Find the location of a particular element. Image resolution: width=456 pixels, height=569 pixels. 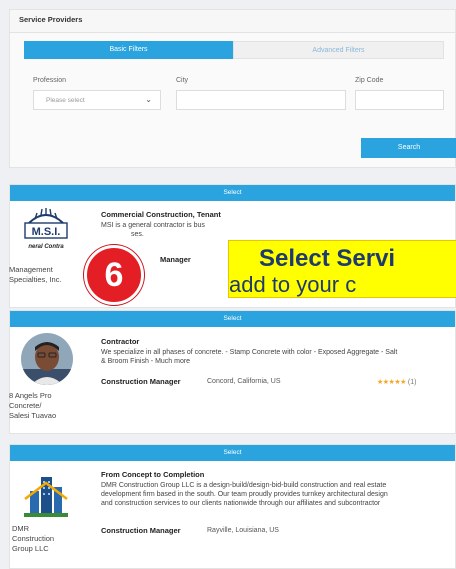

msi-logo-subtext: neral Contra is located at coordinates (46, 247).